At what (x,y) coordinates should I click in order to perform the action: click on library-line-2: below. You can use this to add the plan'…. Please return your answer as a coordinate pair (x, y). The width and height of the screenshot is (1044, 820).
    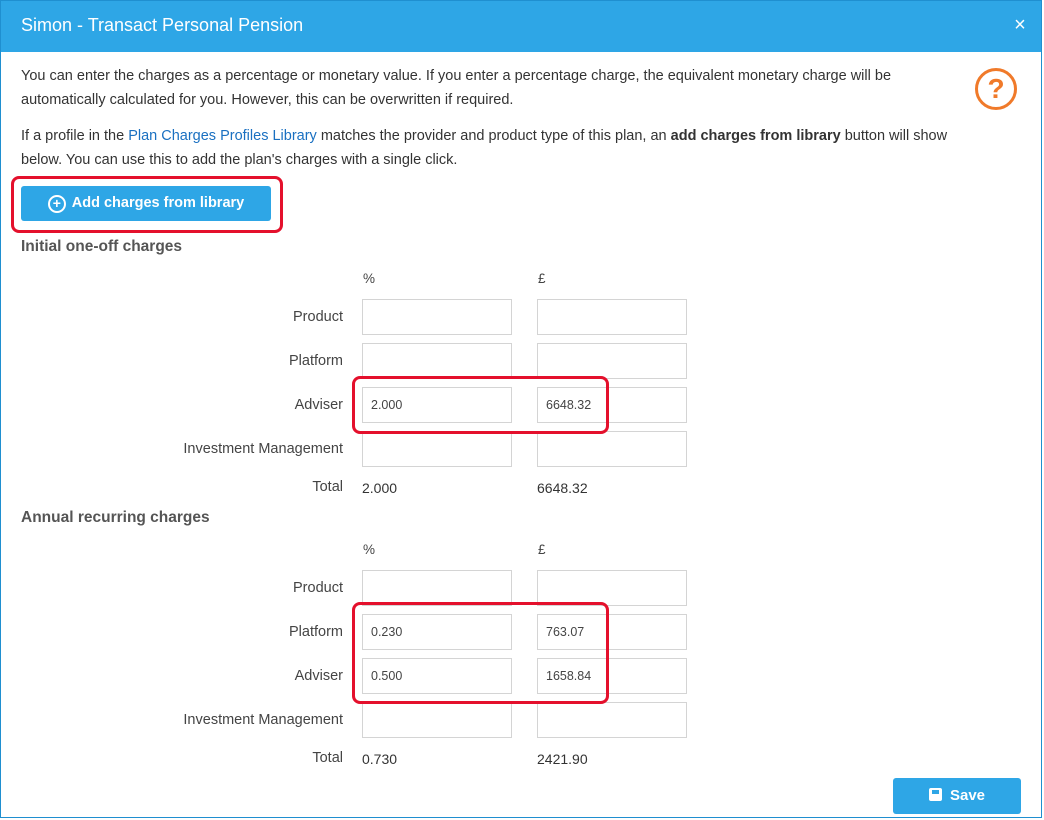
    Looking at the image, I should click on (239, 160).